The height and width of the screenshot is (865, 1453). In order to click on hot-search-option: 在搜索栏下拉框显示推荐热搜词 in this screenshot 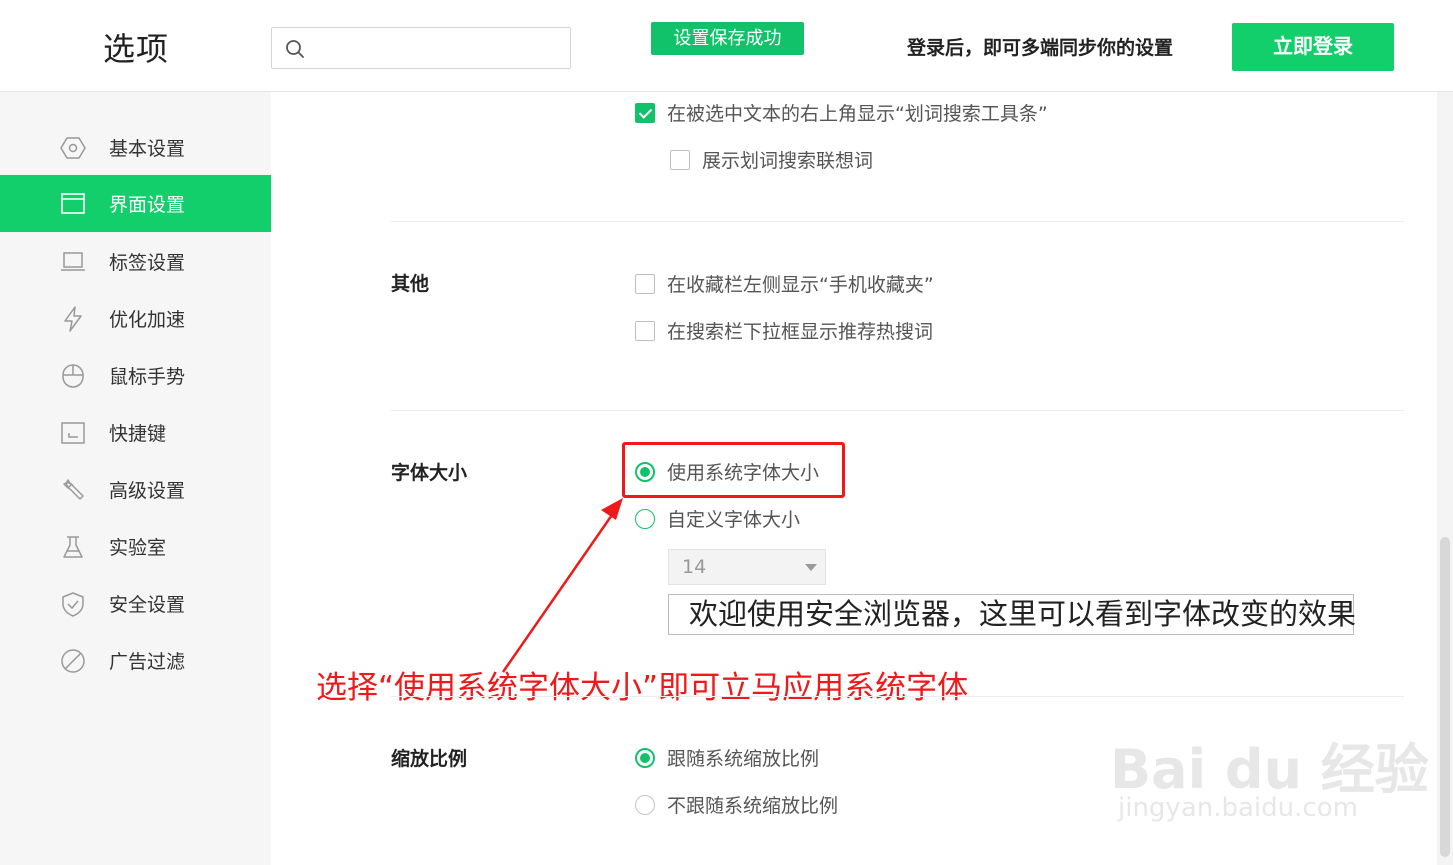, I will do `click(784, 330)`.